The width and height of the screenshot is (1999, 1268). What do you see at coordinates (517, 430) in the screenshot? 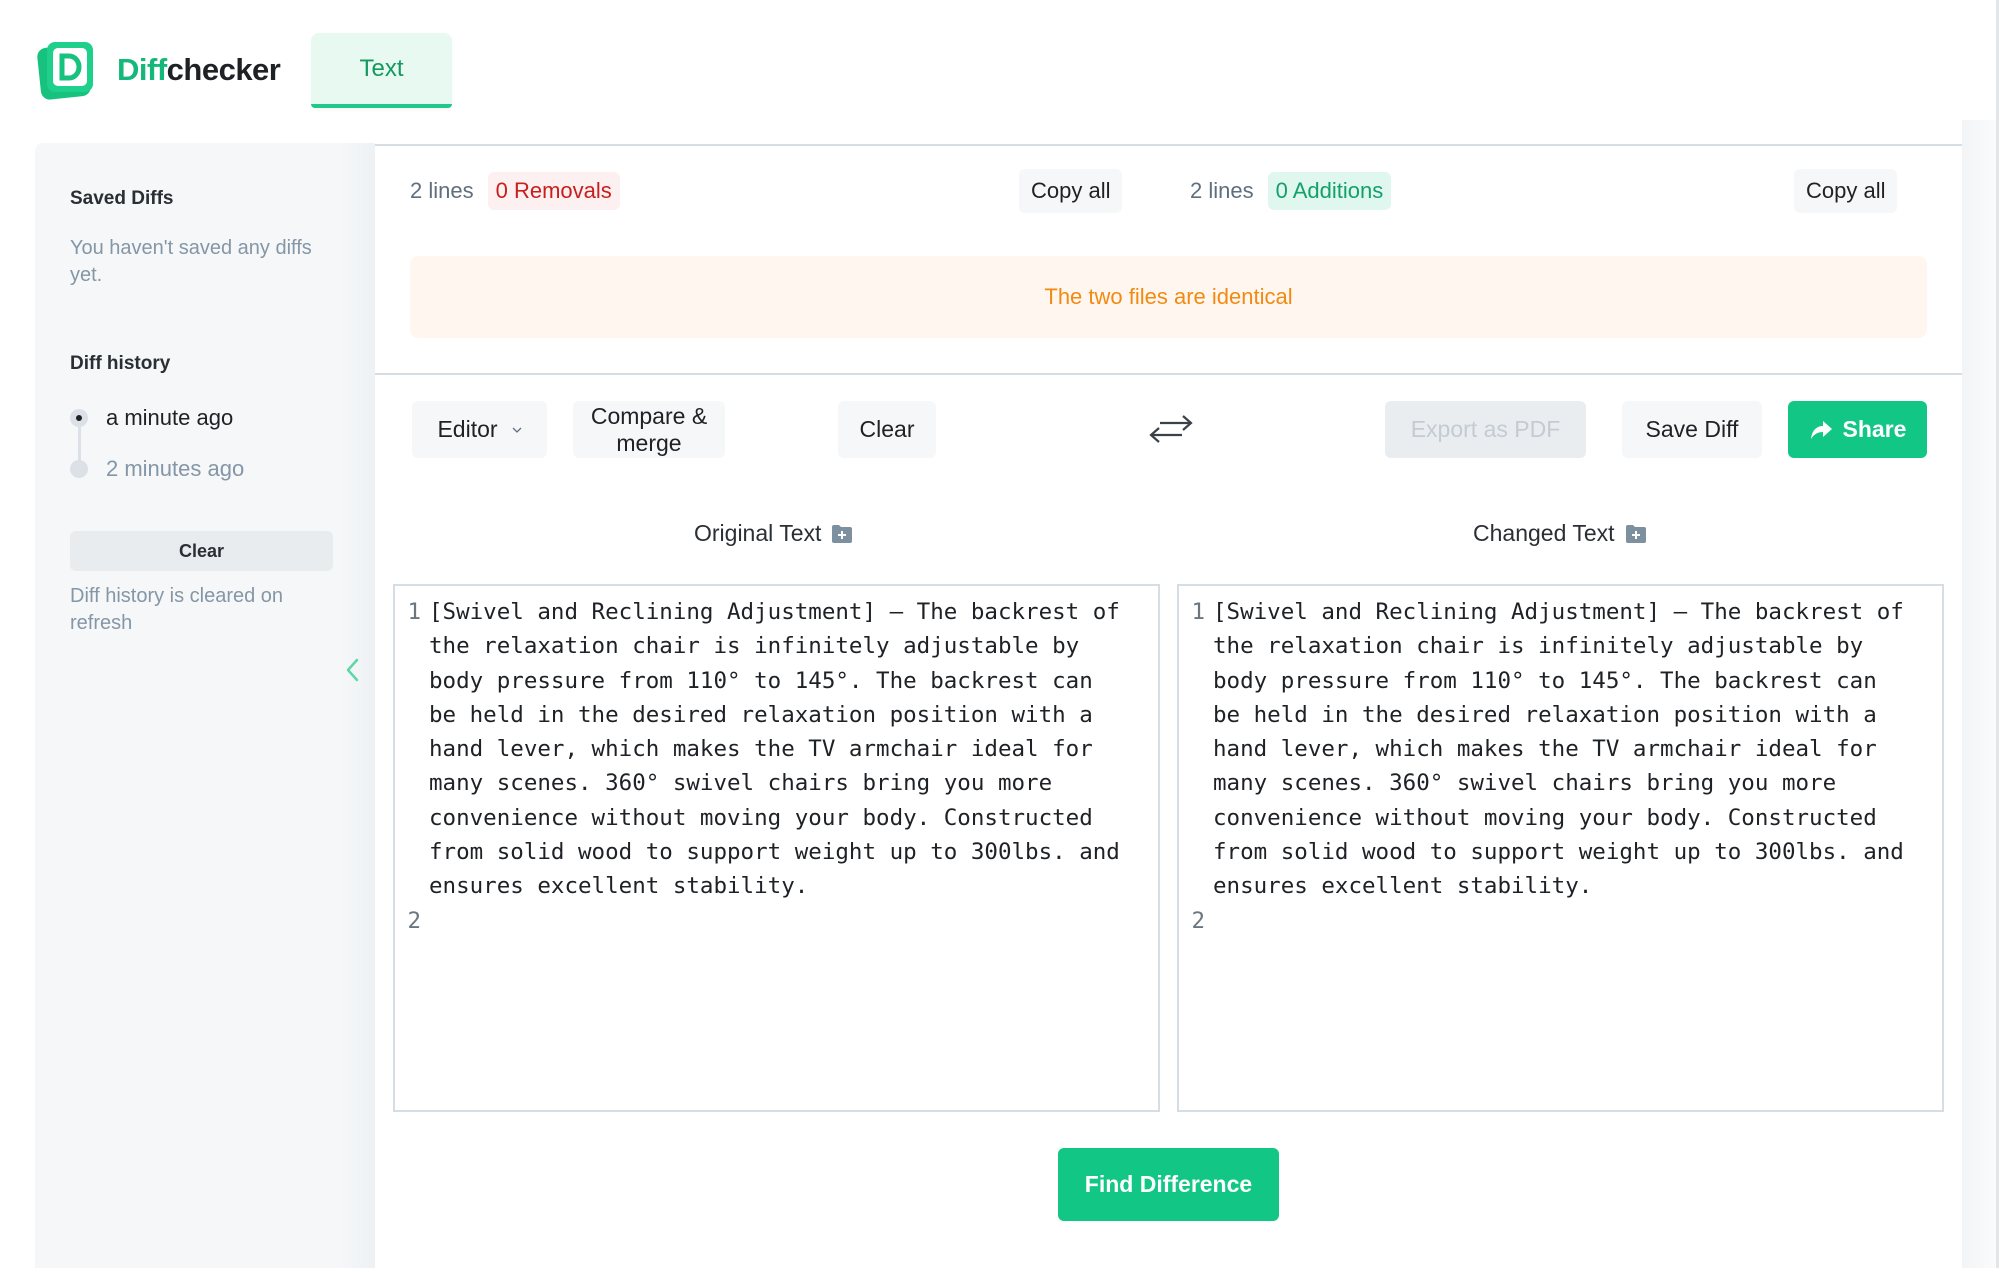
I see `chevron-down-icon` at bounding box center [517, 430].